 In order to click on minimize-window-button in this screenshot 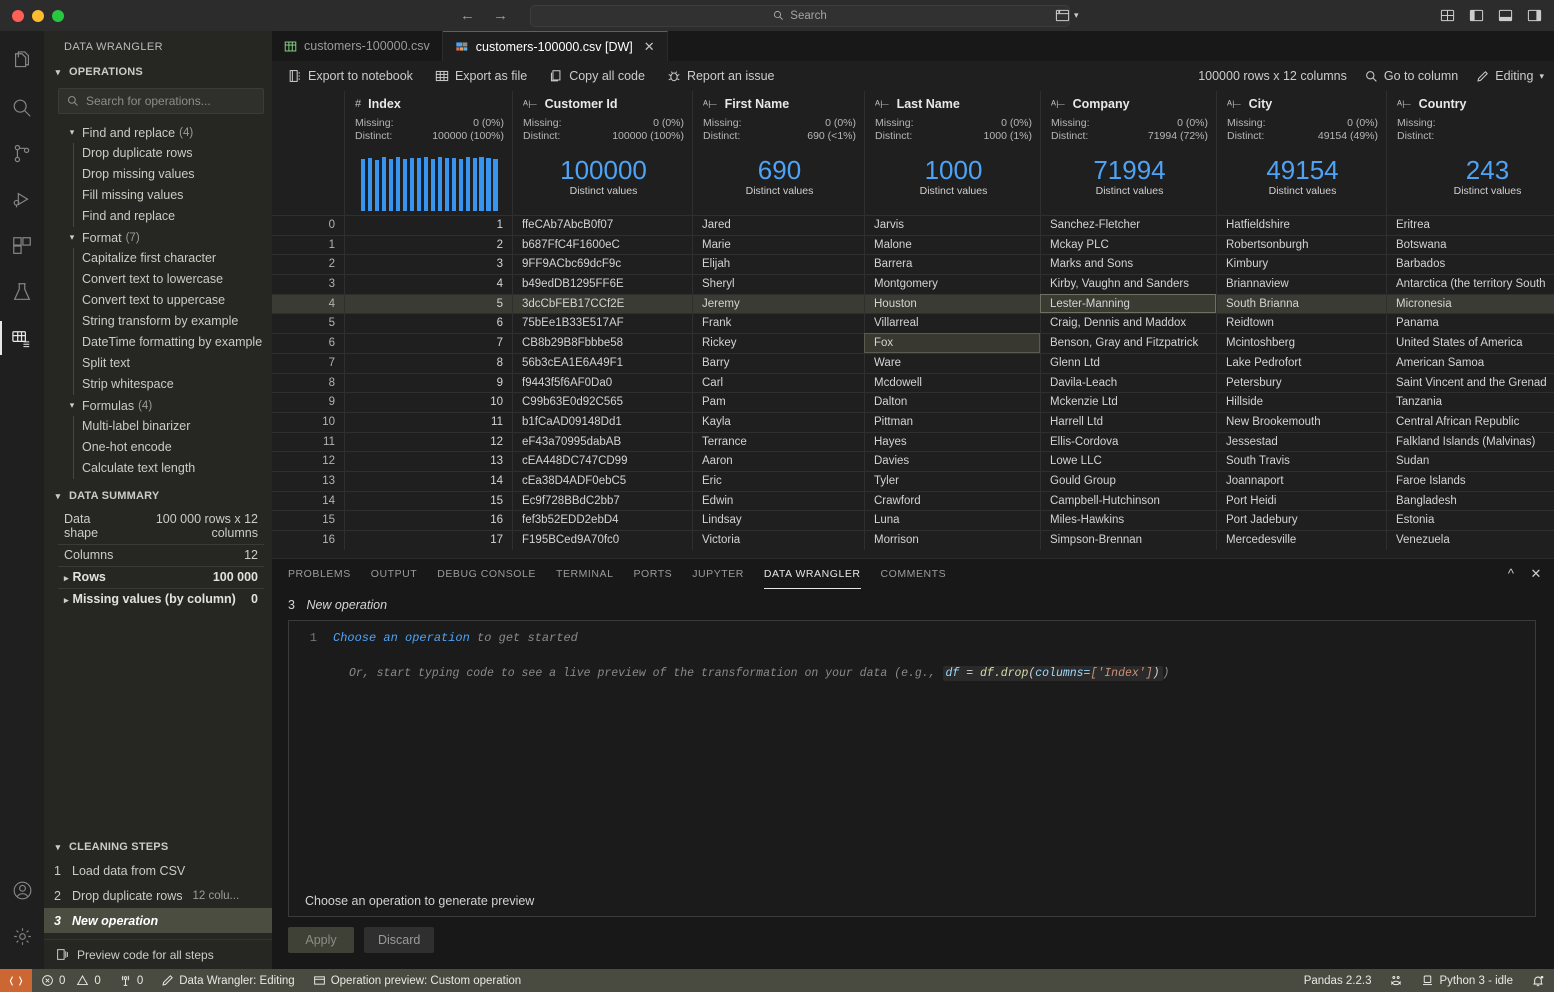, I will do `click(38, 15)`.